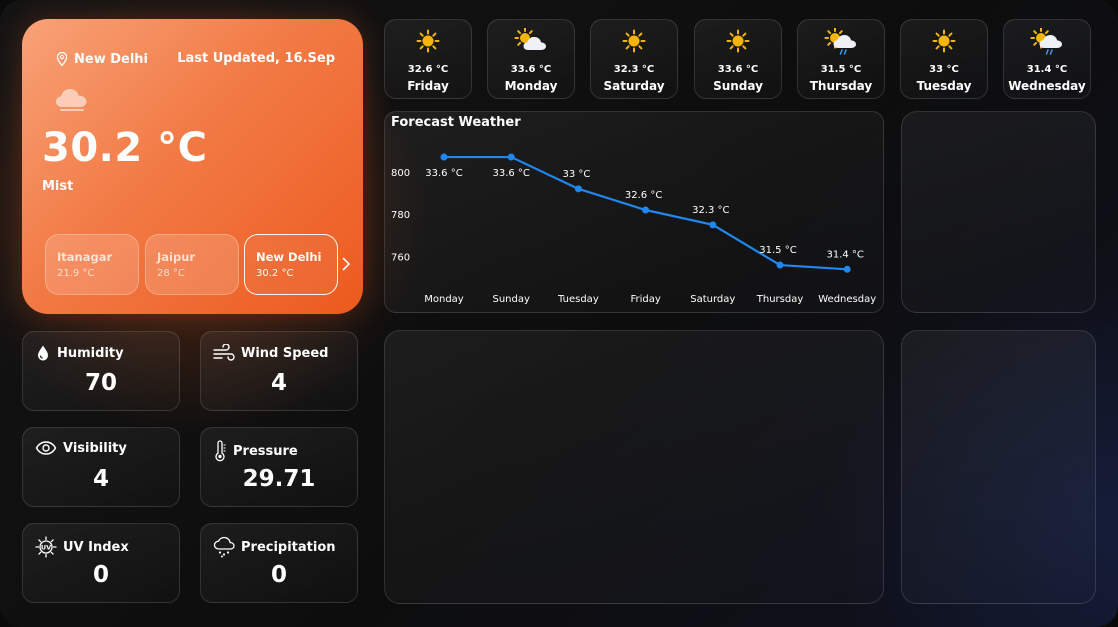 The image size is (1118, 627). Describe the element at coordinates (456, 122) in the screenshot. I see `chart-title: Forecast Weather` at that location.